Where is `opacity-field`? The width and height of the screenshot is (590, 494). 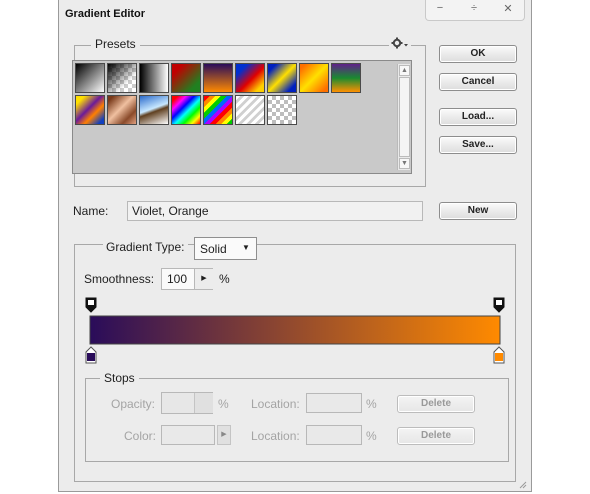 opacity-field is located at coordinates (187, 403).